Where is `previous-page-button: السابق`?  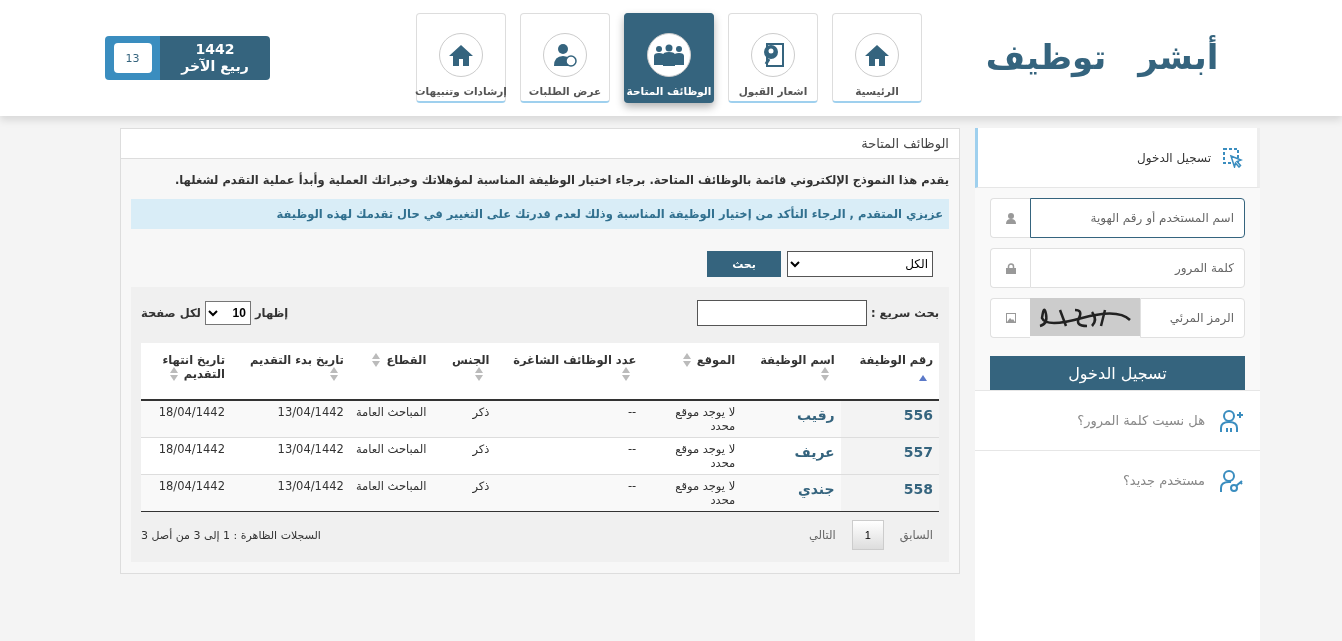
previous-page-button: السابق is located at coordinates (916, 535).